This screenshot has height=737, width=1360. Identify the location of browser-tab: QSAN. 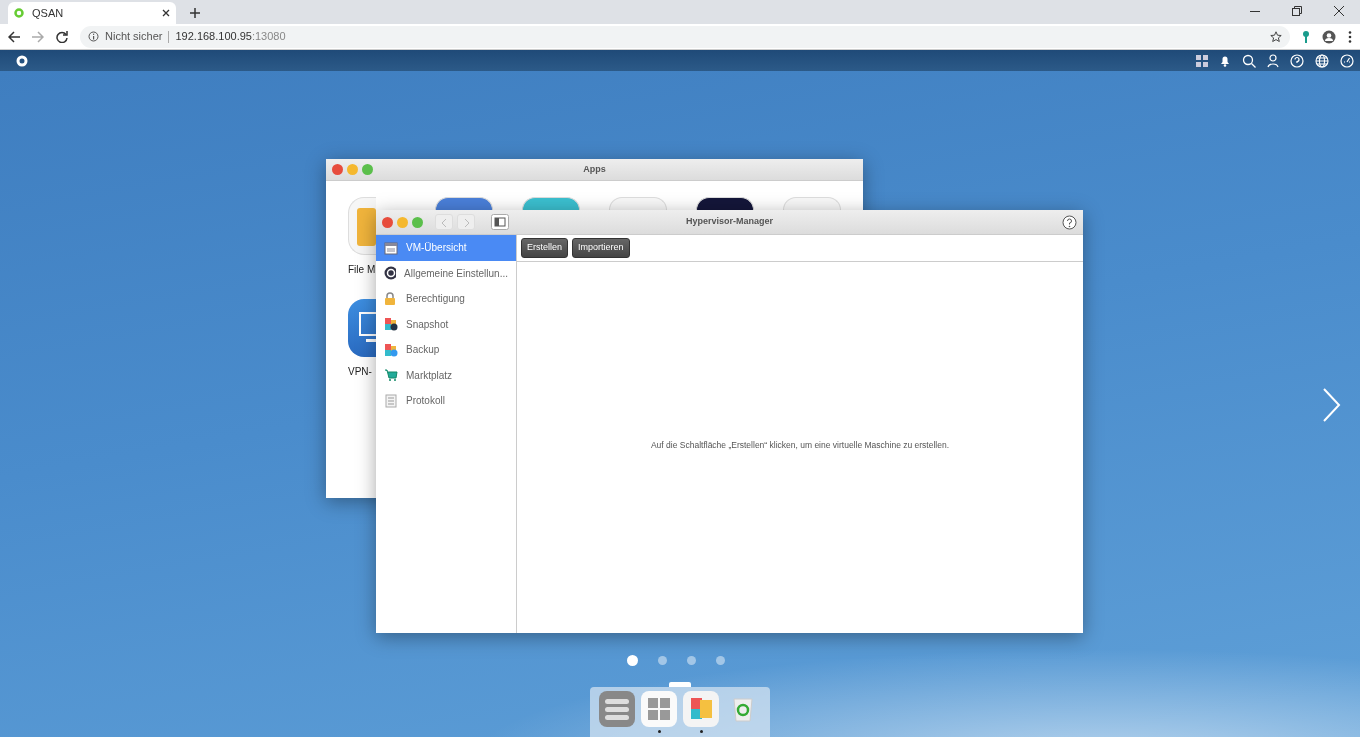
(92, 13).